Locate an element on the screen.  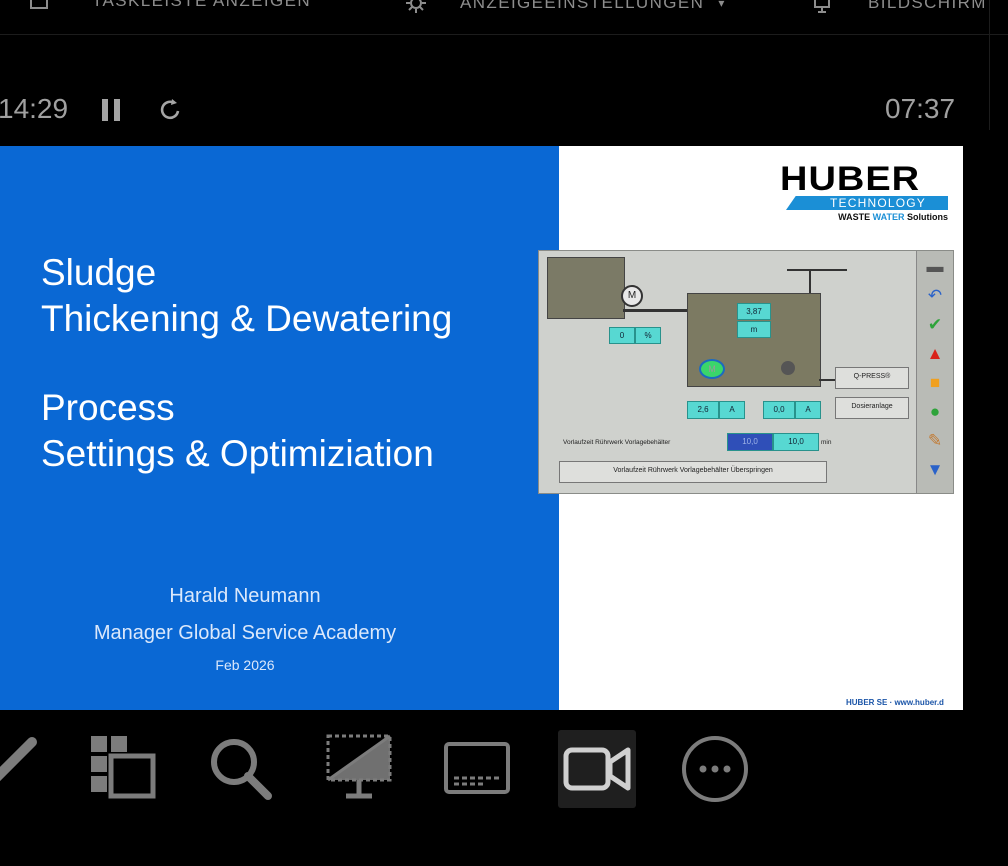
pump-motor-icon: M is located at coordinates (712, 369).